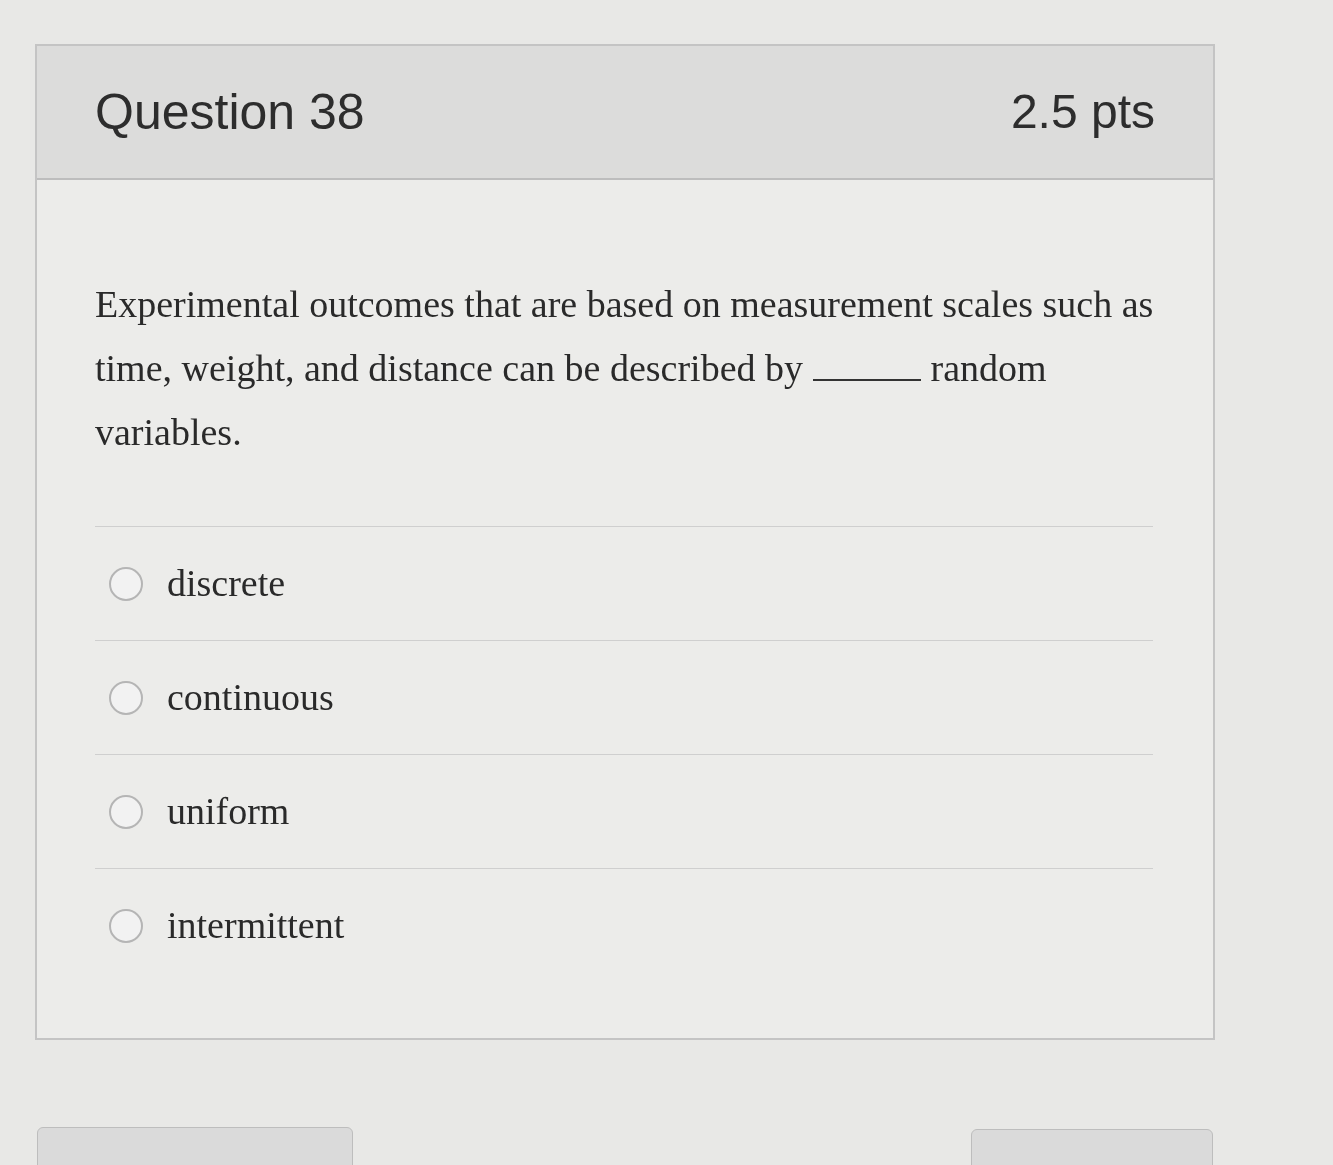 The image size is (1333, 1165). Describe the element at coordinates (1082, 112) in the screenshot. I see `question-points: 2.5 pts` at that location.